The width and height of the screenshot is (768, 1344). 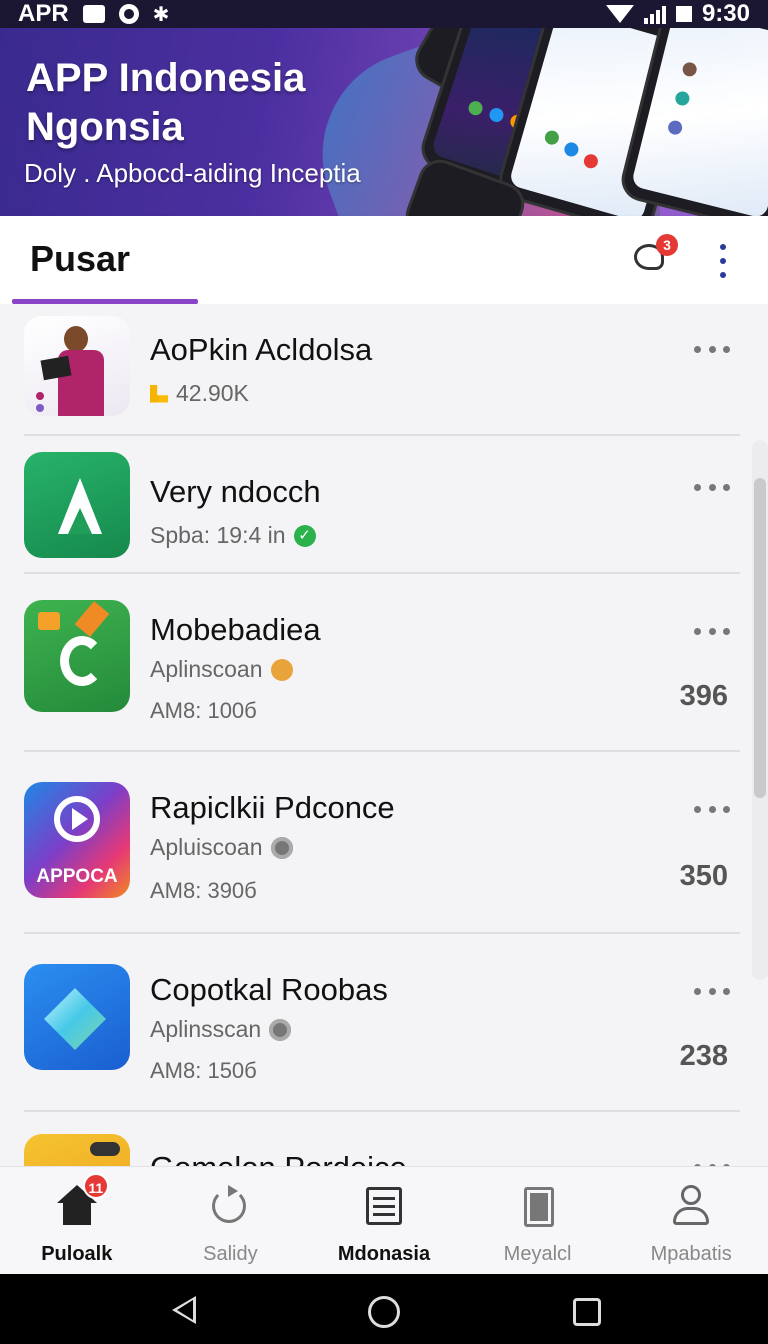 What do you see at coordinates (233, 535) in the screenshot?
I see `app-status: Spba: 19:4 in ✓` at bounding box center [233, 535].